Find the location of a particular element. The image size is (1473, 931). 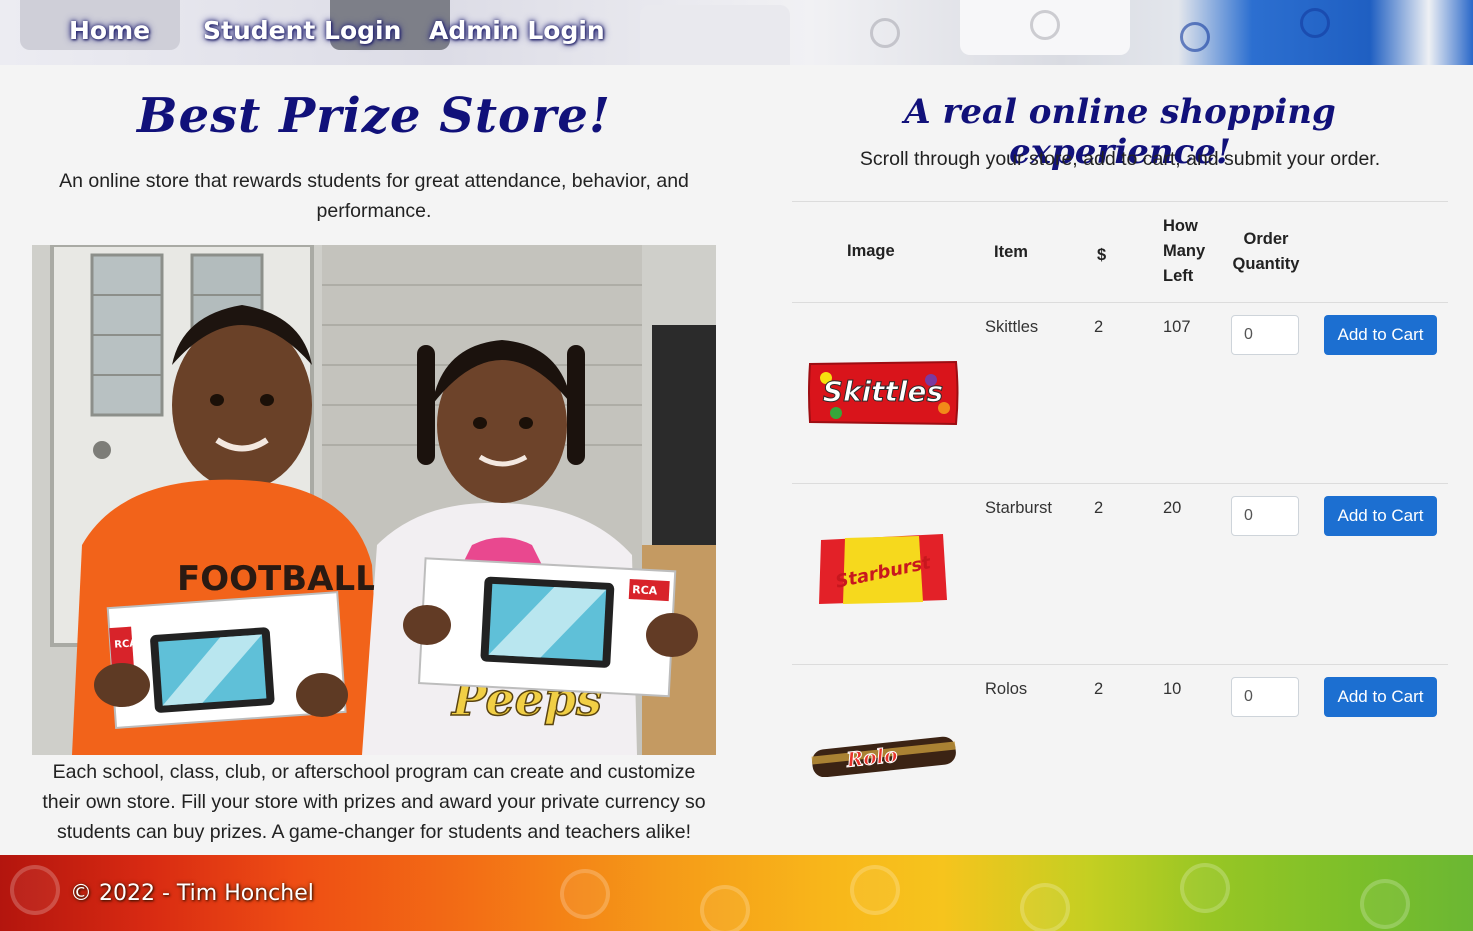

row2-rule is located at coordinates (1120, 664).